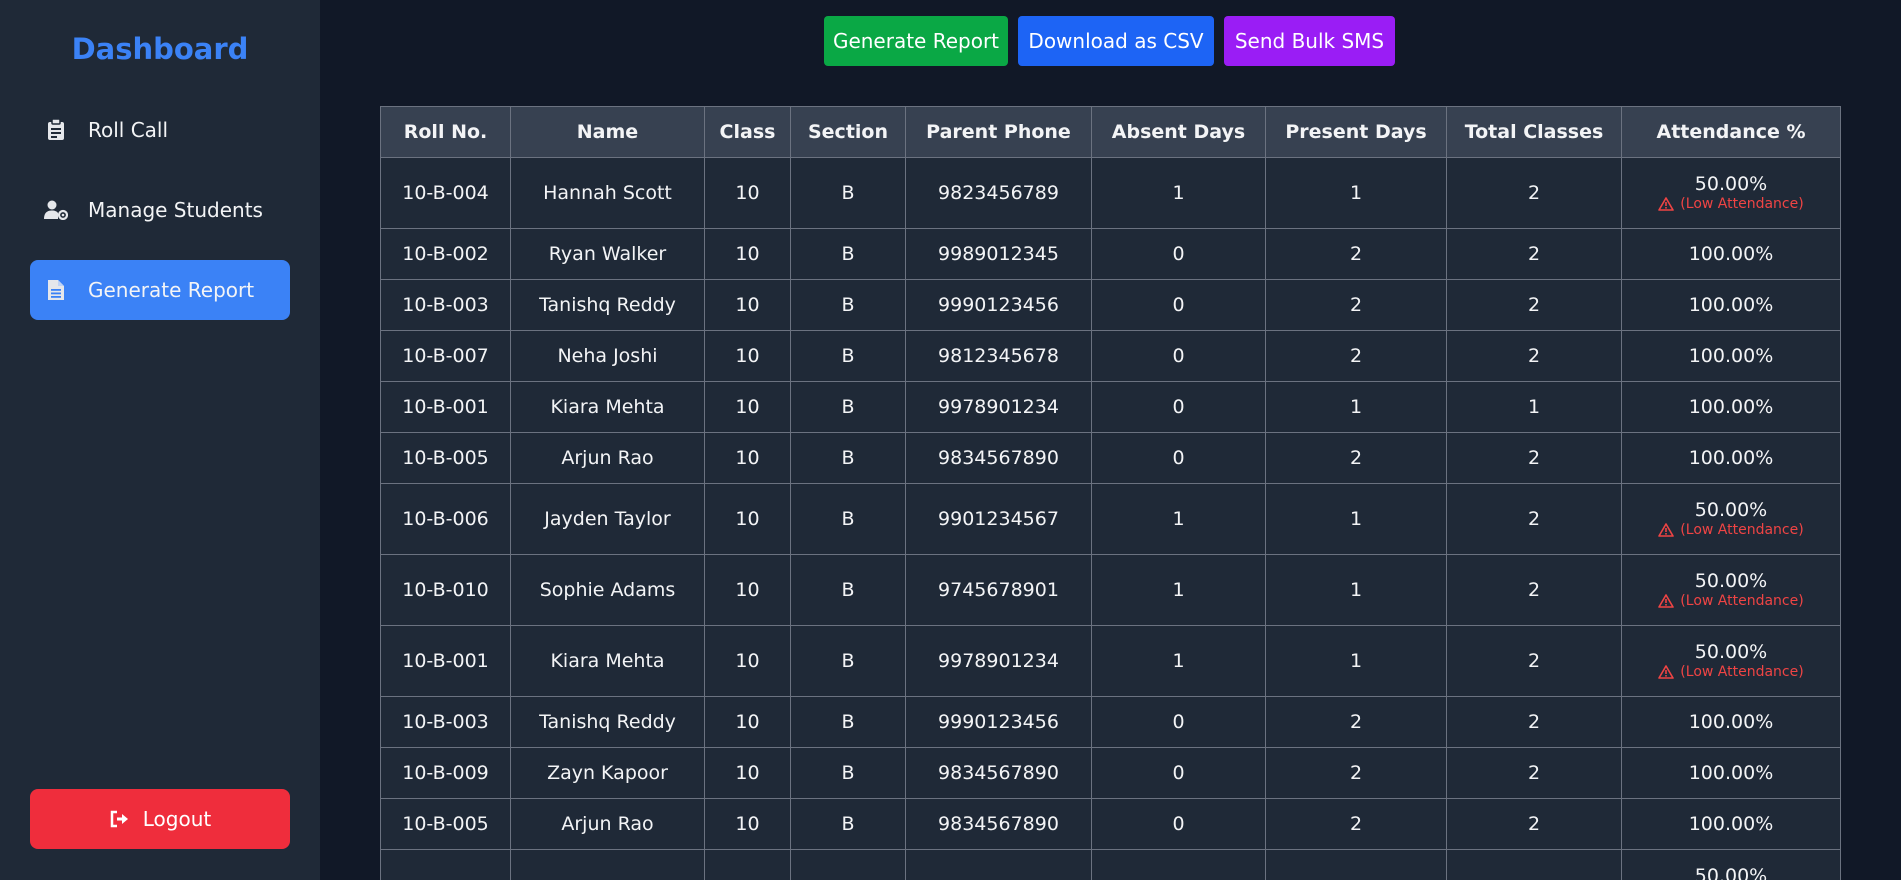  Describe the element at coordinates (747, 132) in the screenshot. I see `column-header: Class` at that location.